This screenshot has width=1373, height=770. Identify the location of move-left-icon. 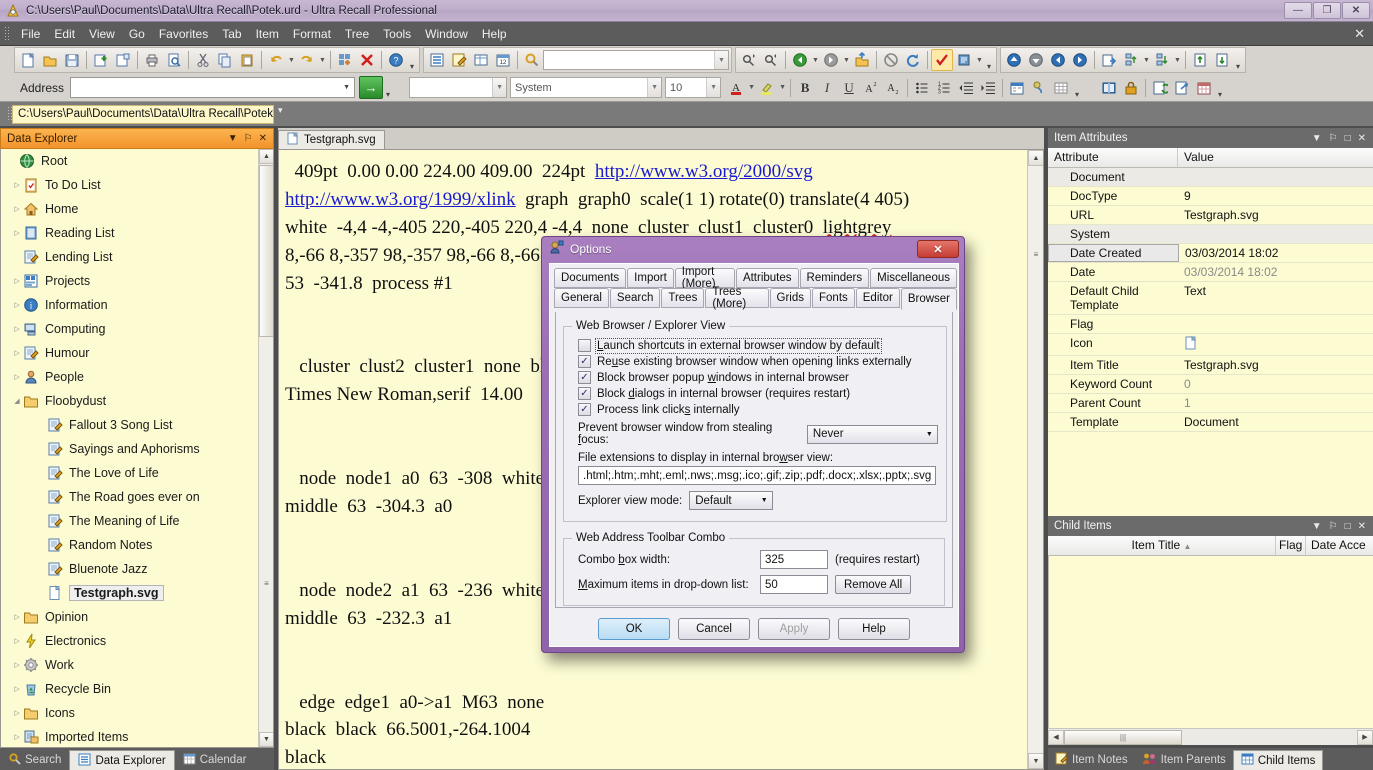
(1058, 60).